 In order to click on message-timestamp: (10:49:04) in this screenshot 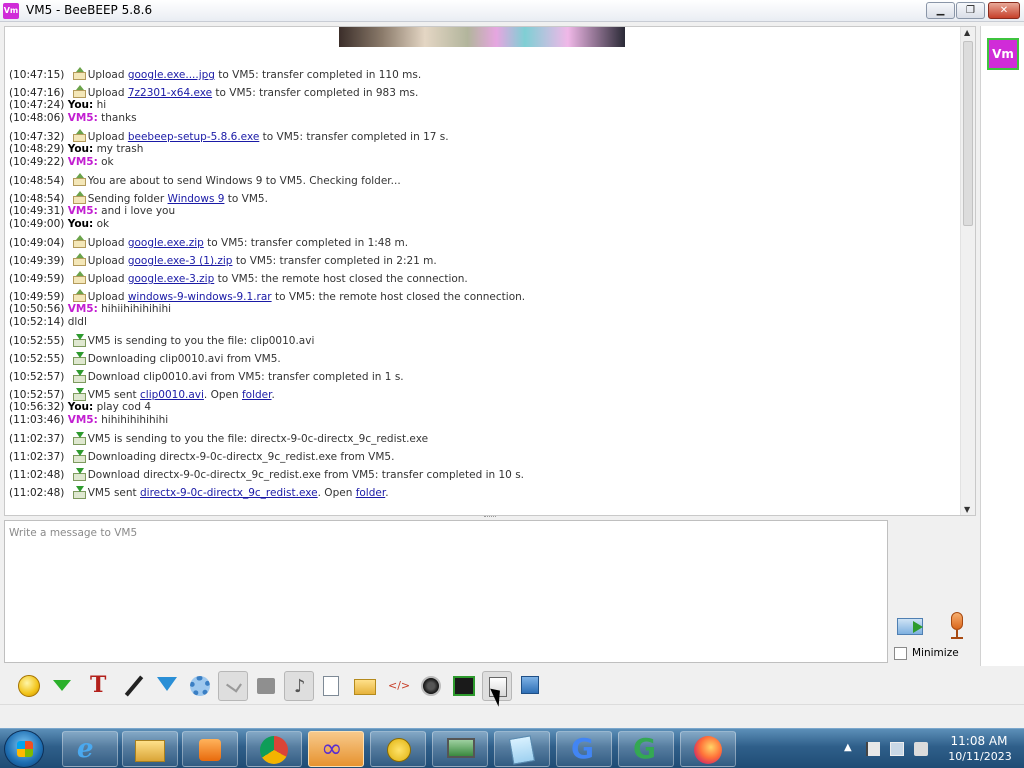, I will do `click(37, 243)`.